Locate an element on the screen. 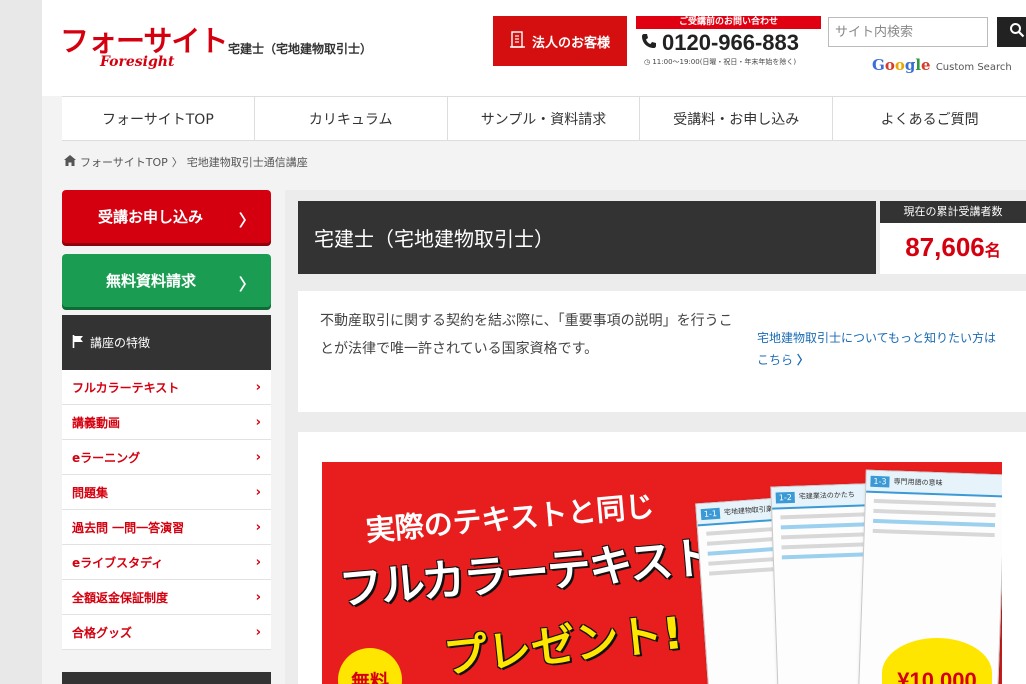 The image size is (1026, 684). feature-item-lecture-video: 講義動画 › is located at coordinates (166, 422).